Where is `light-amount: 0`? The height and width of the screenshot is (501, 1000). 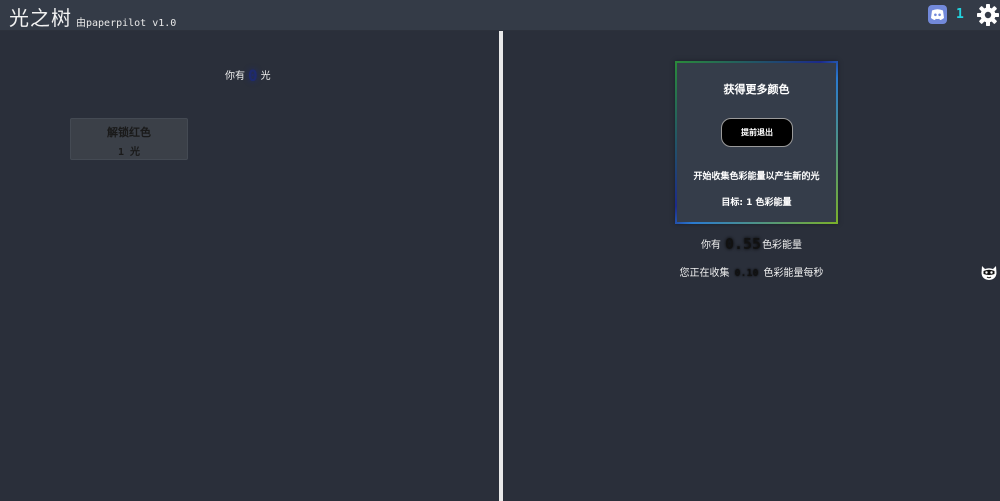 light-amount: 0 is located at coordinates (253, 75).